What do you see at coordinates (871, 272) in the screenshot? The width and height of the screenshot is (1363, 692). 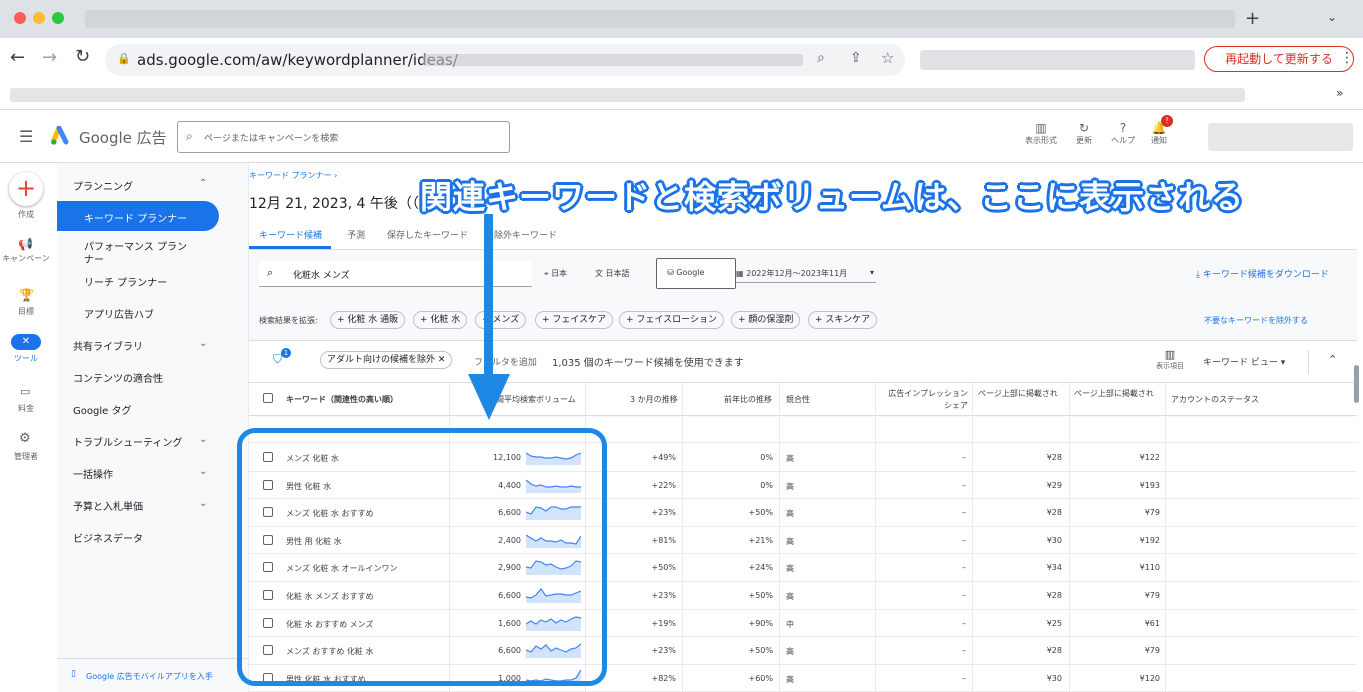 I see `dropdown-arrow-icon: ▾` at bounding box center [871, 272].